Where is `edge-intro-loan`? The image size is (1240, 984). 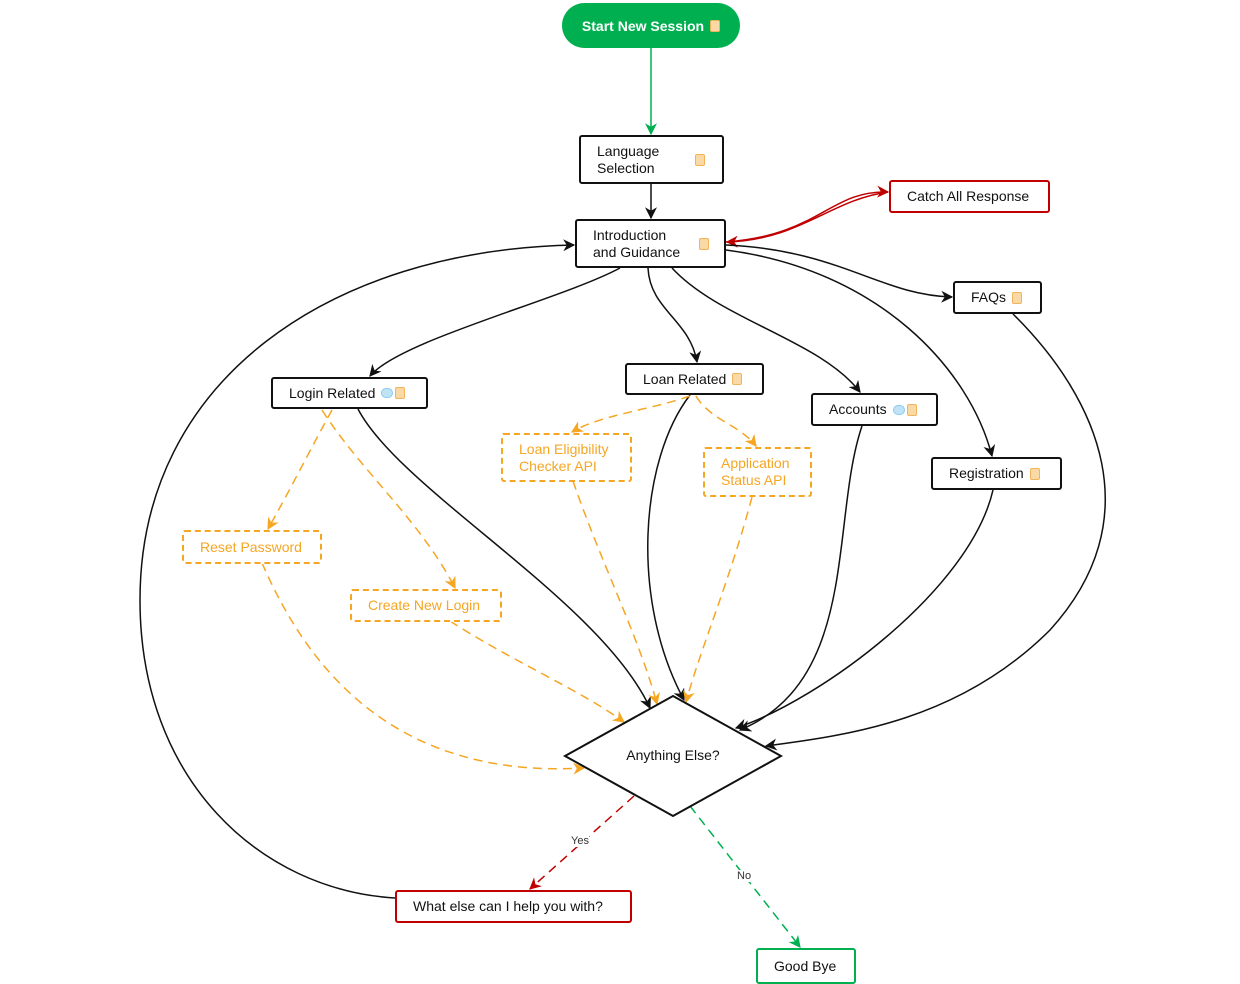 edge-intro-loan is located at coordinates (674, 315).